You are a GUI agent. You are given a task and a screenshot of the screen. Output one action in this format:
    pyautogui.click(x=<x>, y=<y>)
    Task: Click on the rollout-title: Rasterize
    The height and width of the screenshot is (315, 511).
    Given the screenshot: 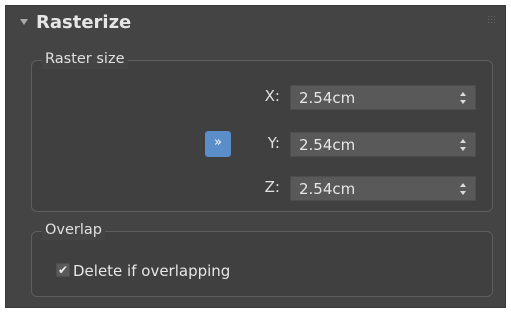 What is the action you would take?
    pyautogui.click(x=83, y=23)
    